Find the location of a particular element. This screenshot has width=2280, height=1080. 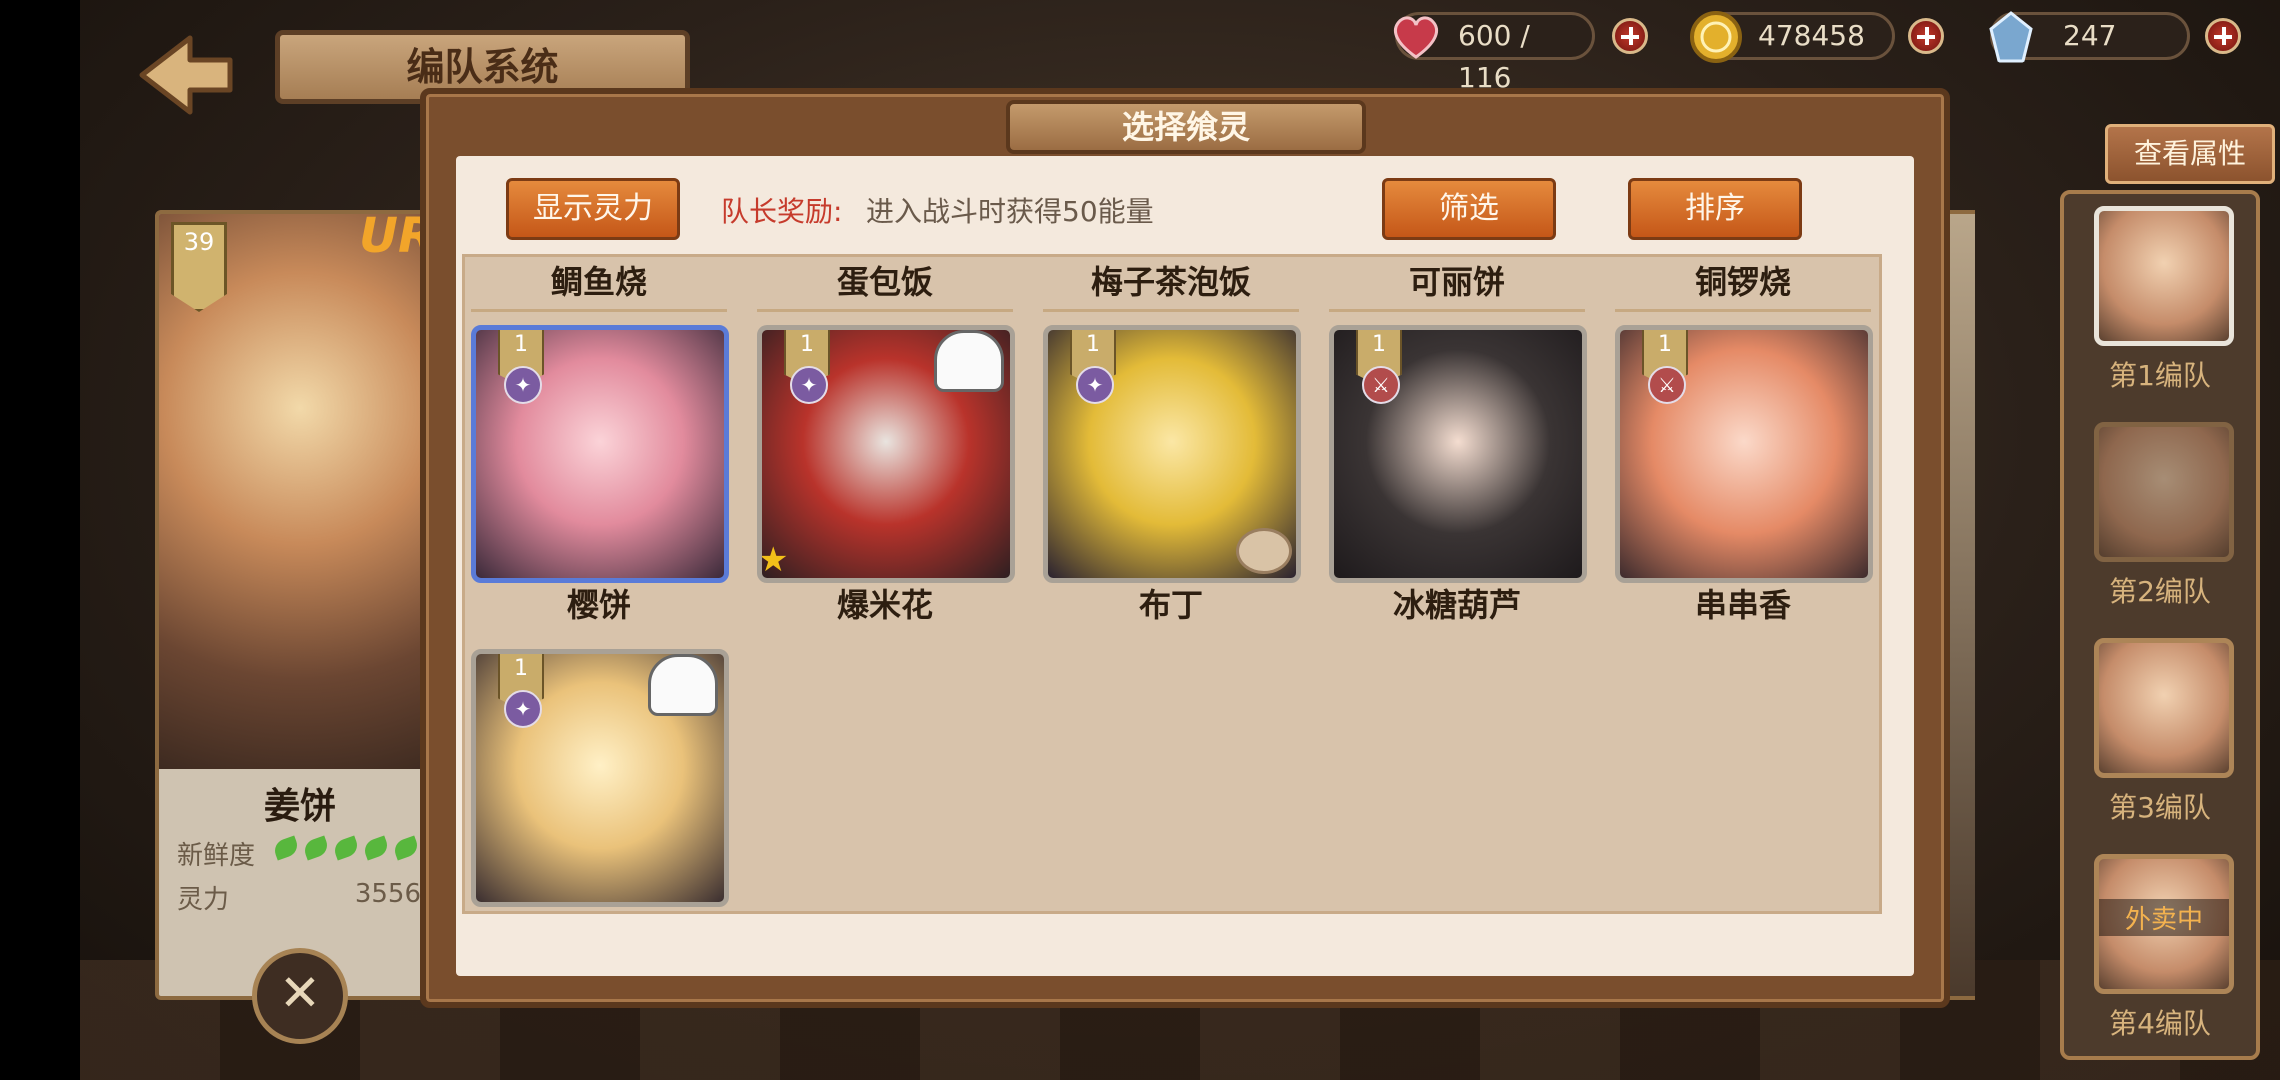

leader-name: 姜饼 is located at coordinates (299, 806).